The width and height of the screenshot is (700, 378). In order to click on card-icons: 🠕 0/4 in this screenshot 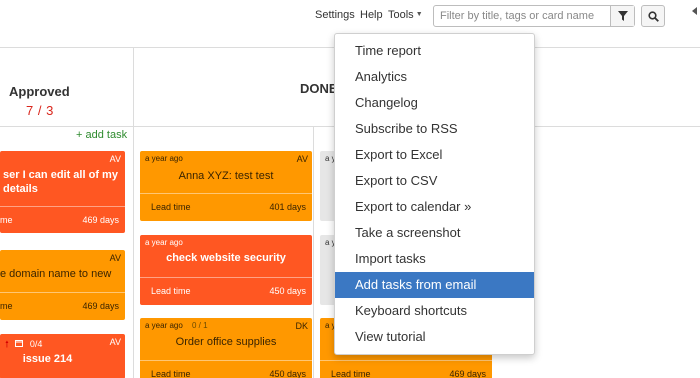, I will do `click(23, 345)`.